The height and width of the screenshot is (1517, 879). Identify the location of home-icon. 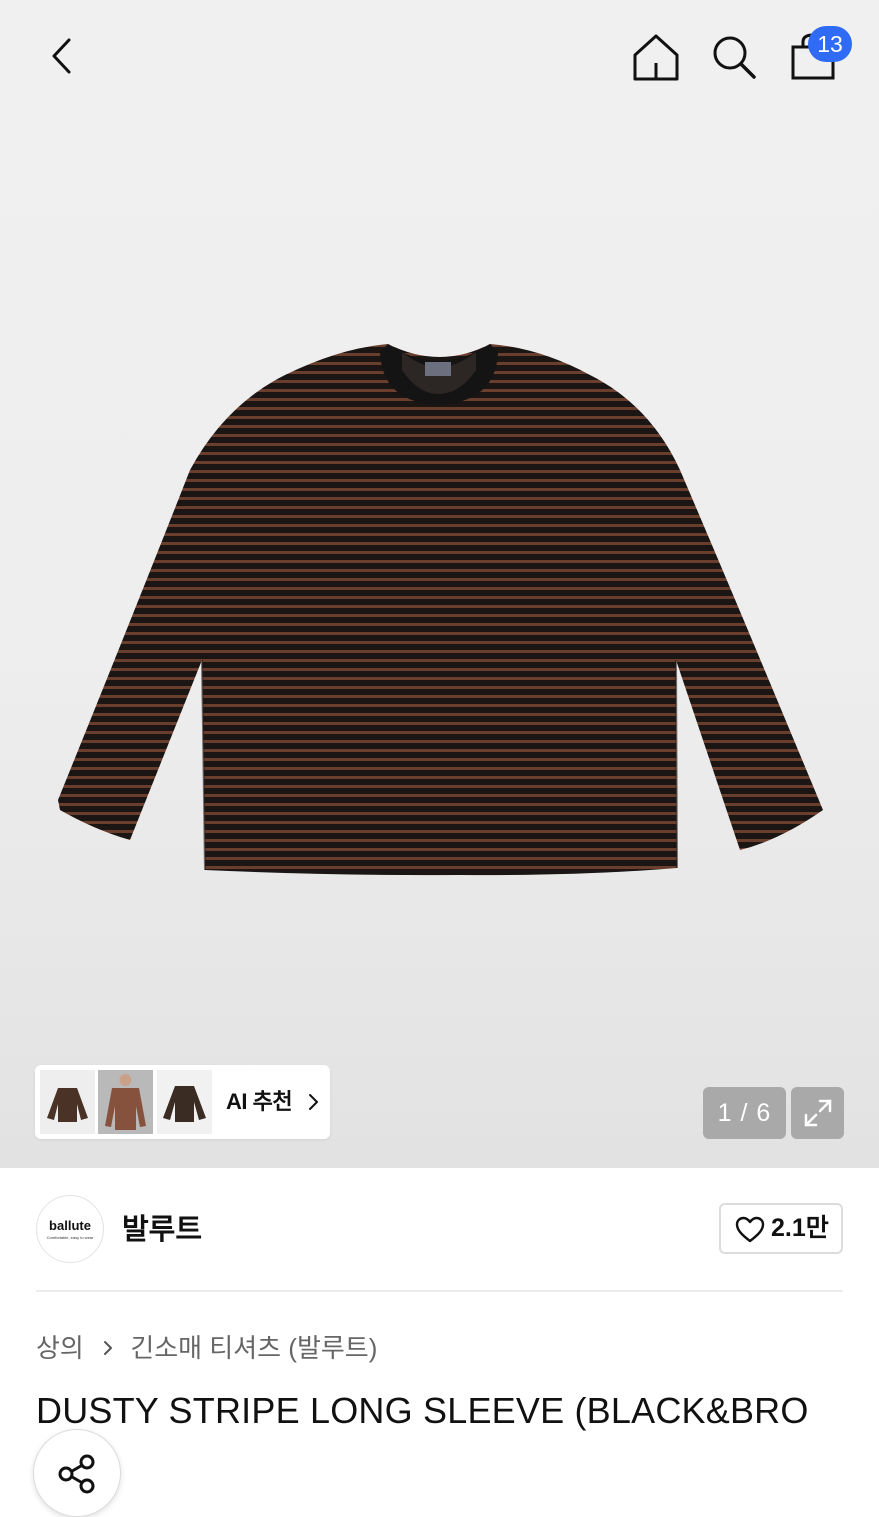
(656, 57).